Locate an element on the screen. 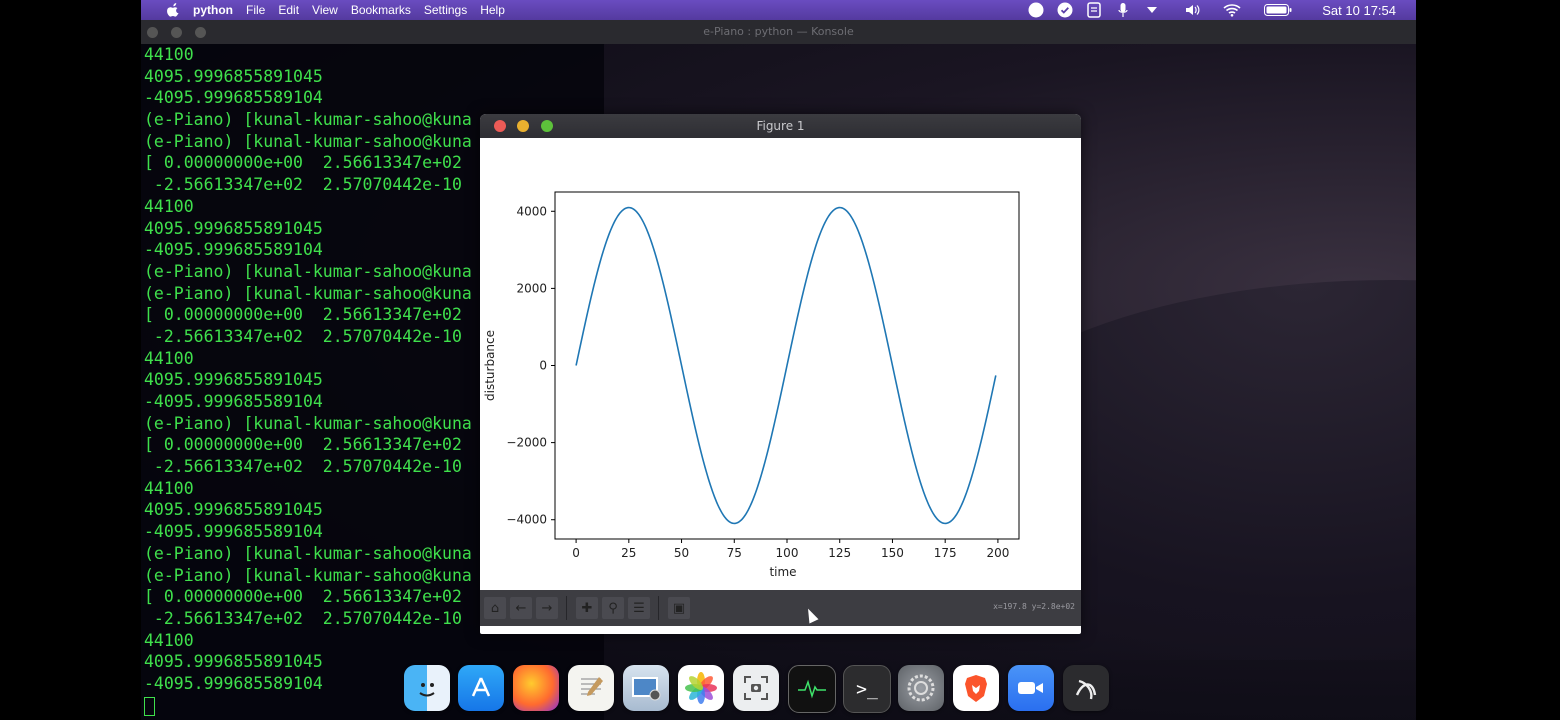 The width and height of the screenshot is (1560, 720). battery-icon is located at coordinates (1278, 10).